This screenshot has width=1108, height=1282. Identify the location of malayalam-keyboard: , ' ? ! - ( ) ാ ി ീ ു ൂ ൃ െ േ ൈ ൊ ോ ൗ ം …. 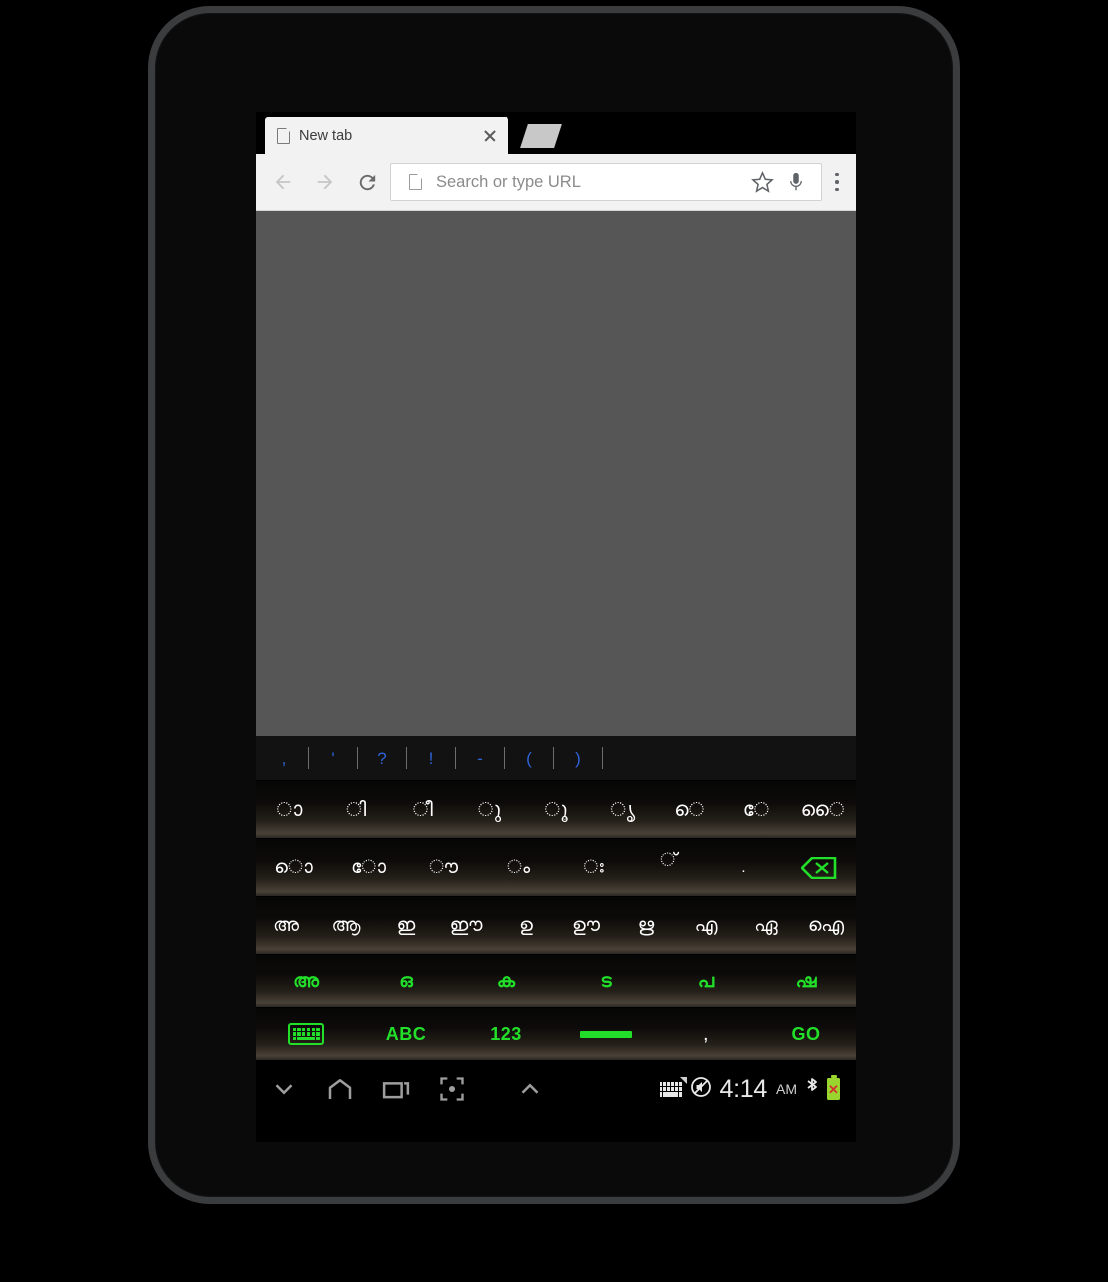
(556, 898).